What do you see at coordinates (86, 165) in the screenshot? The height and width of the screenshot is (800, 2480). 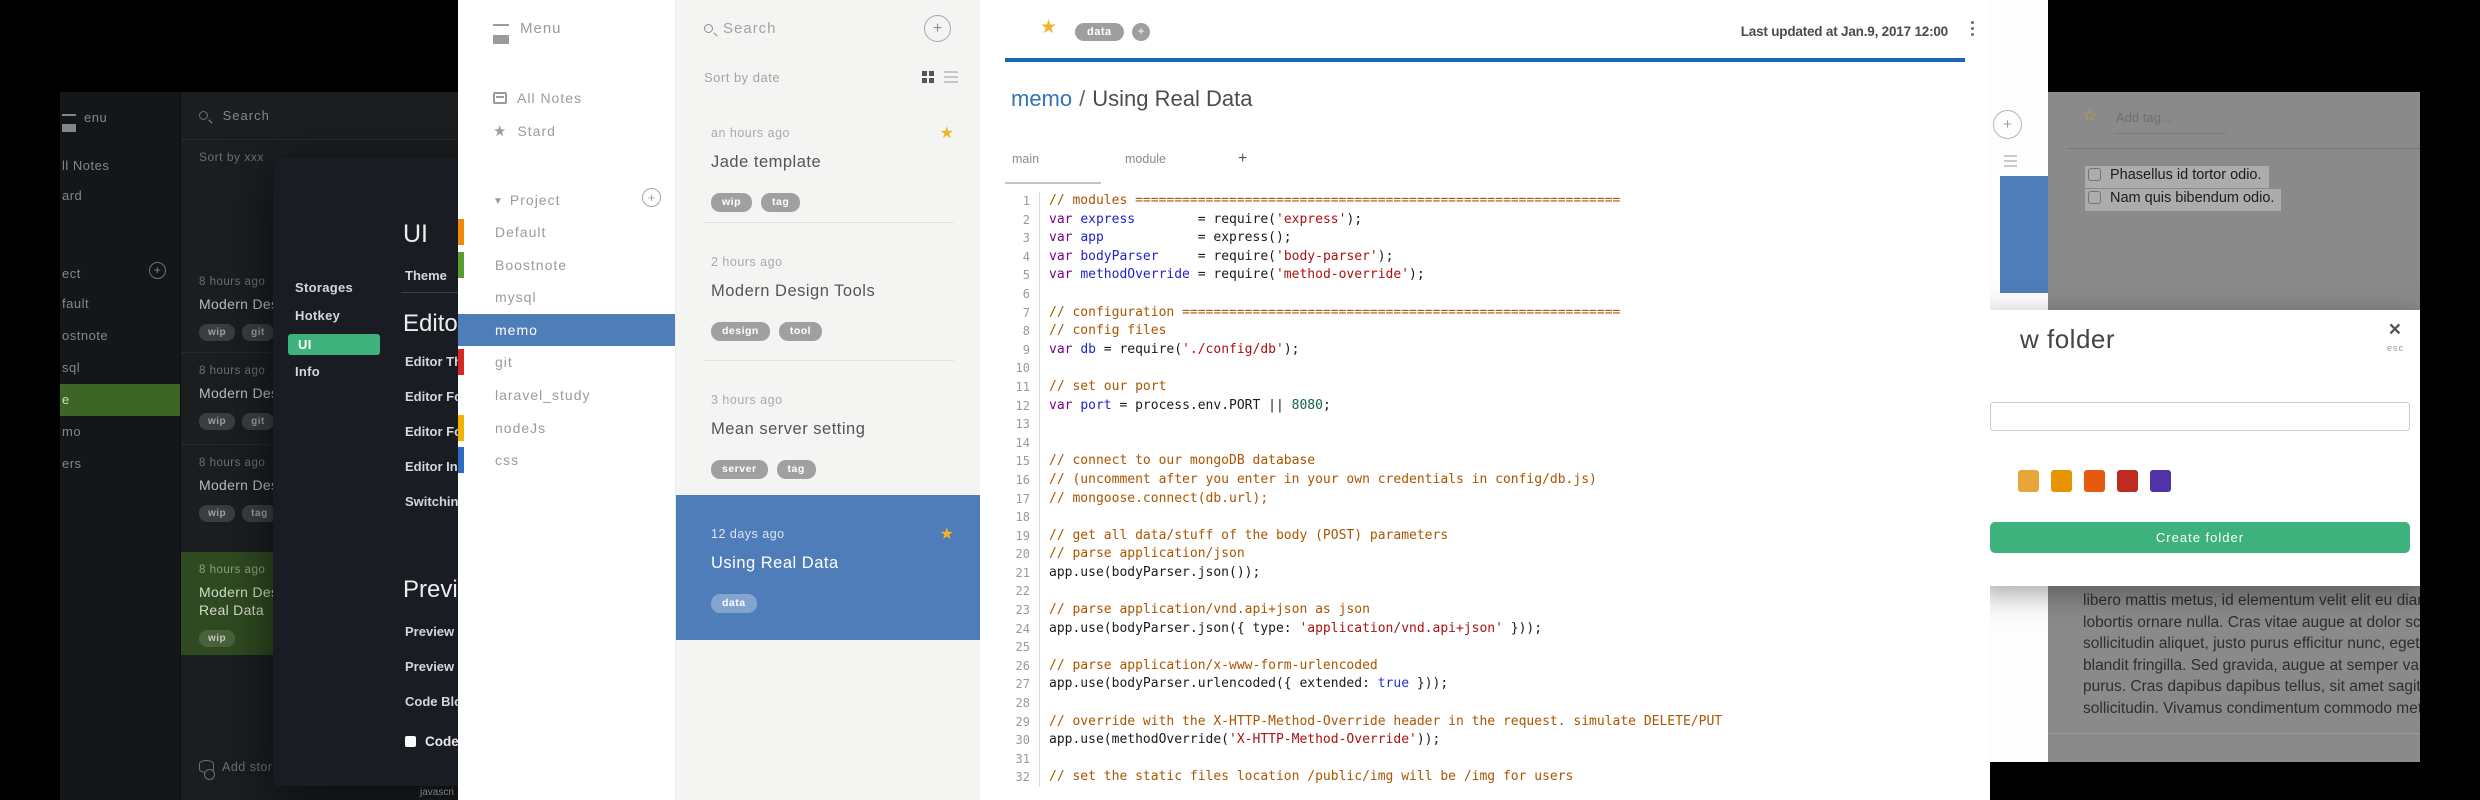 I see `dark-all-notes-label: ll Notes` at bounding box center [86, 165].